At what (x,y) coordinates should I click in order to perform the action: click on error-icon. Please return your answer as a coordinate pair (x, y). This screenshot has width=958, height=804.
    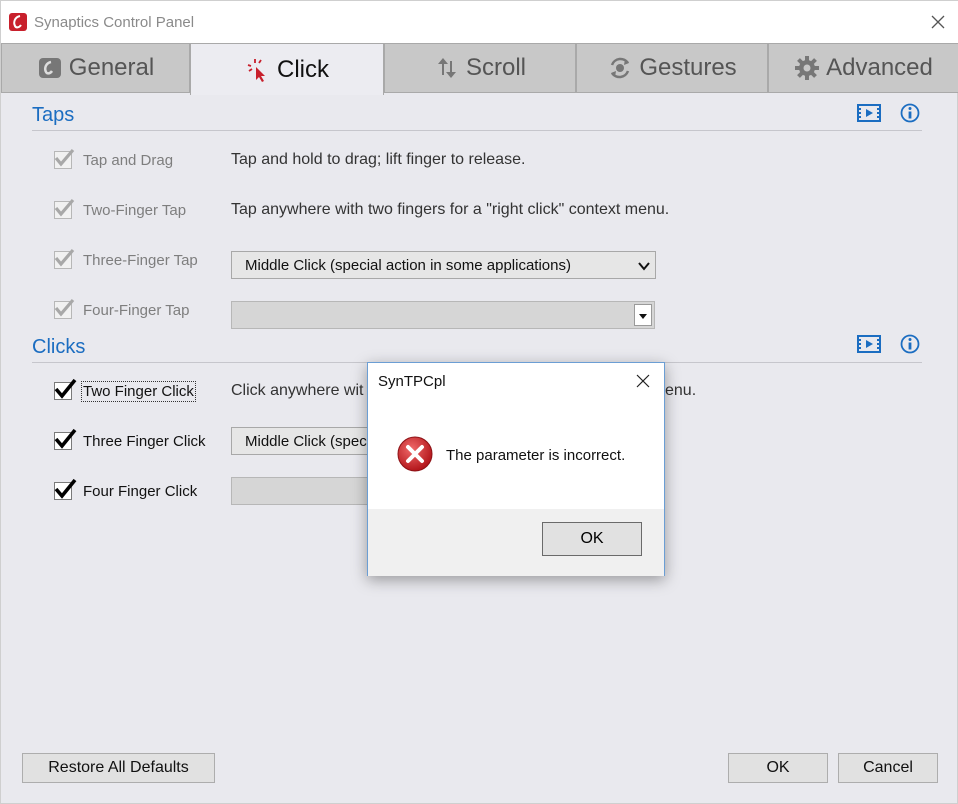
    Looking at the image, I should click on (415, 454).